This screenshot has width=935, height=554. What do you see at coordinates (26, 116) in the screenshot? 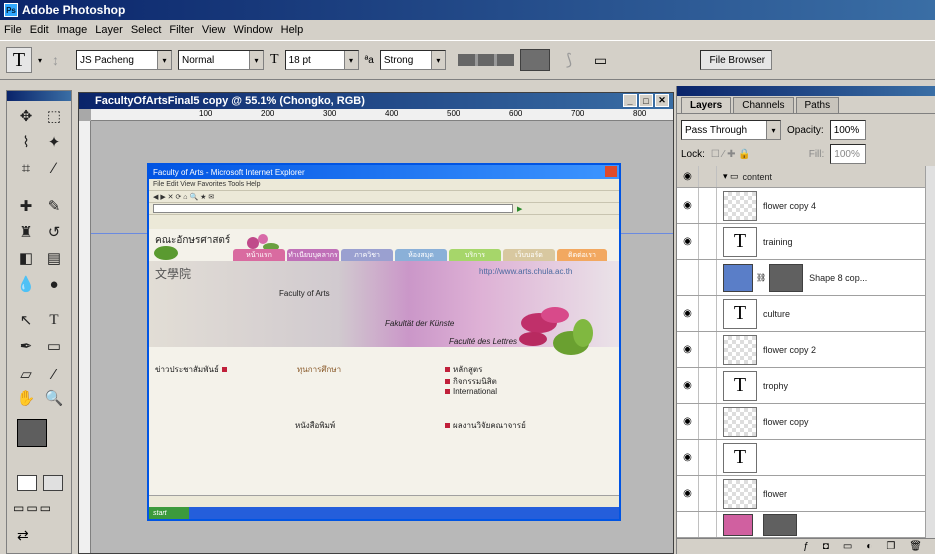
I see `move-icon: ✥` at bounding box center [26, 116].